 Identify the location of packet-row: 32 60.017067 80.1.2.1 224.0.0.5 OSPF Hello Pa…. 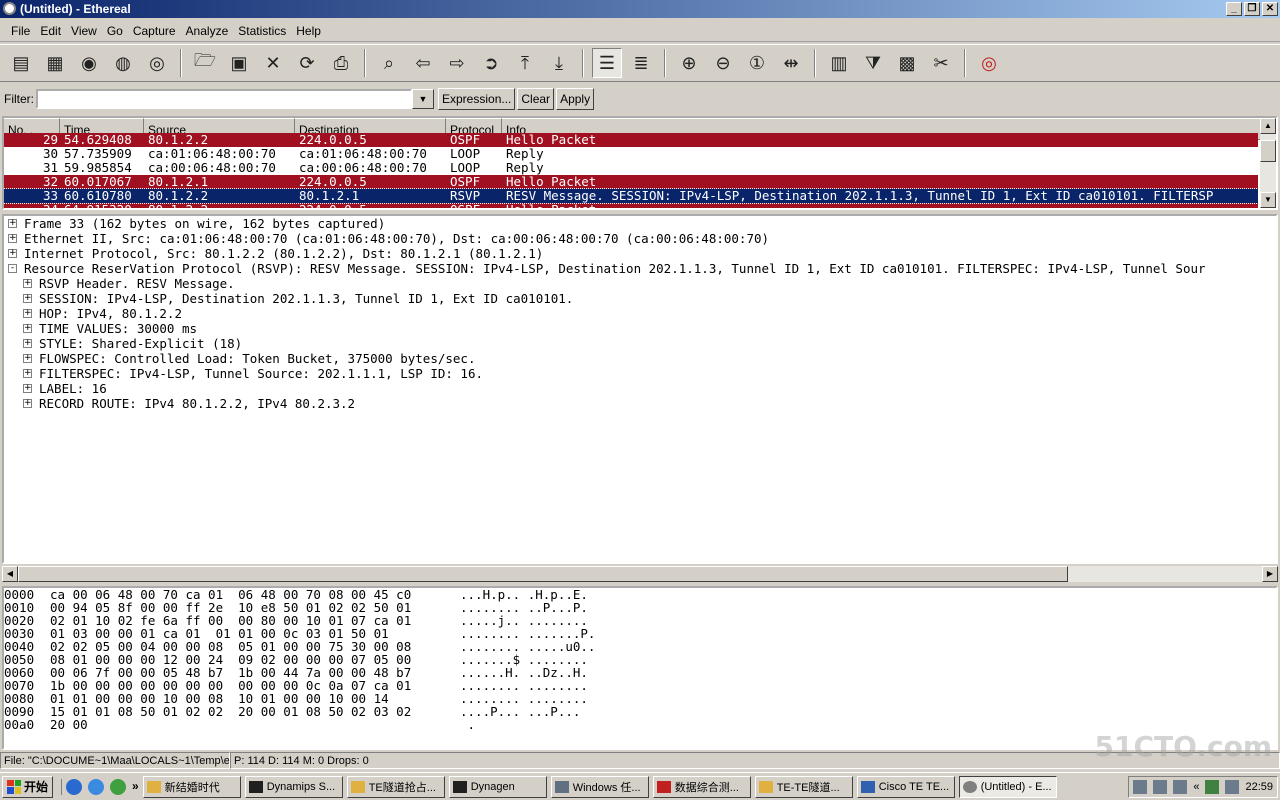
(631, 182).